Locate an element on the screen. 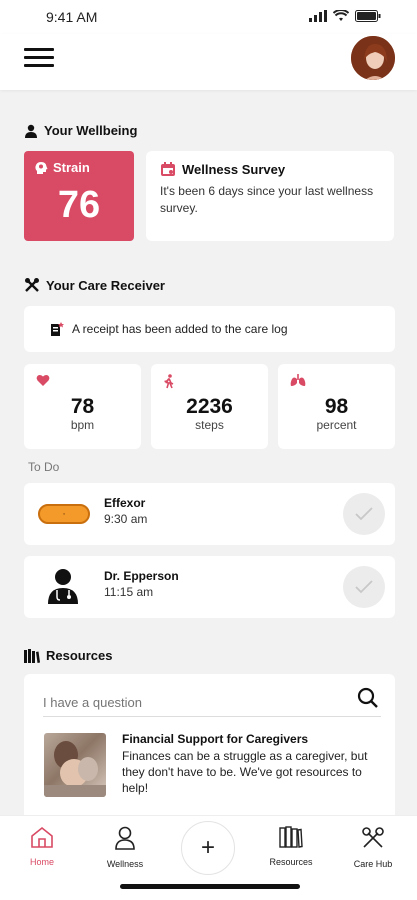  vital-value: 78 is located at coordinates (82, 406).